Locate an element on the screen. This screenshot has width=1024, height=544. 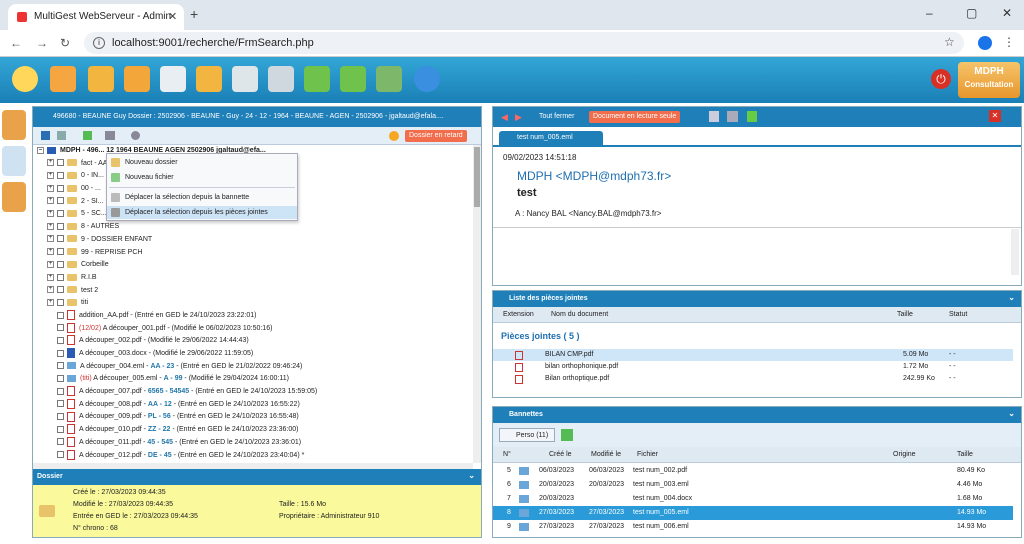
back-icon: ← is located at coordinates (16, 43).